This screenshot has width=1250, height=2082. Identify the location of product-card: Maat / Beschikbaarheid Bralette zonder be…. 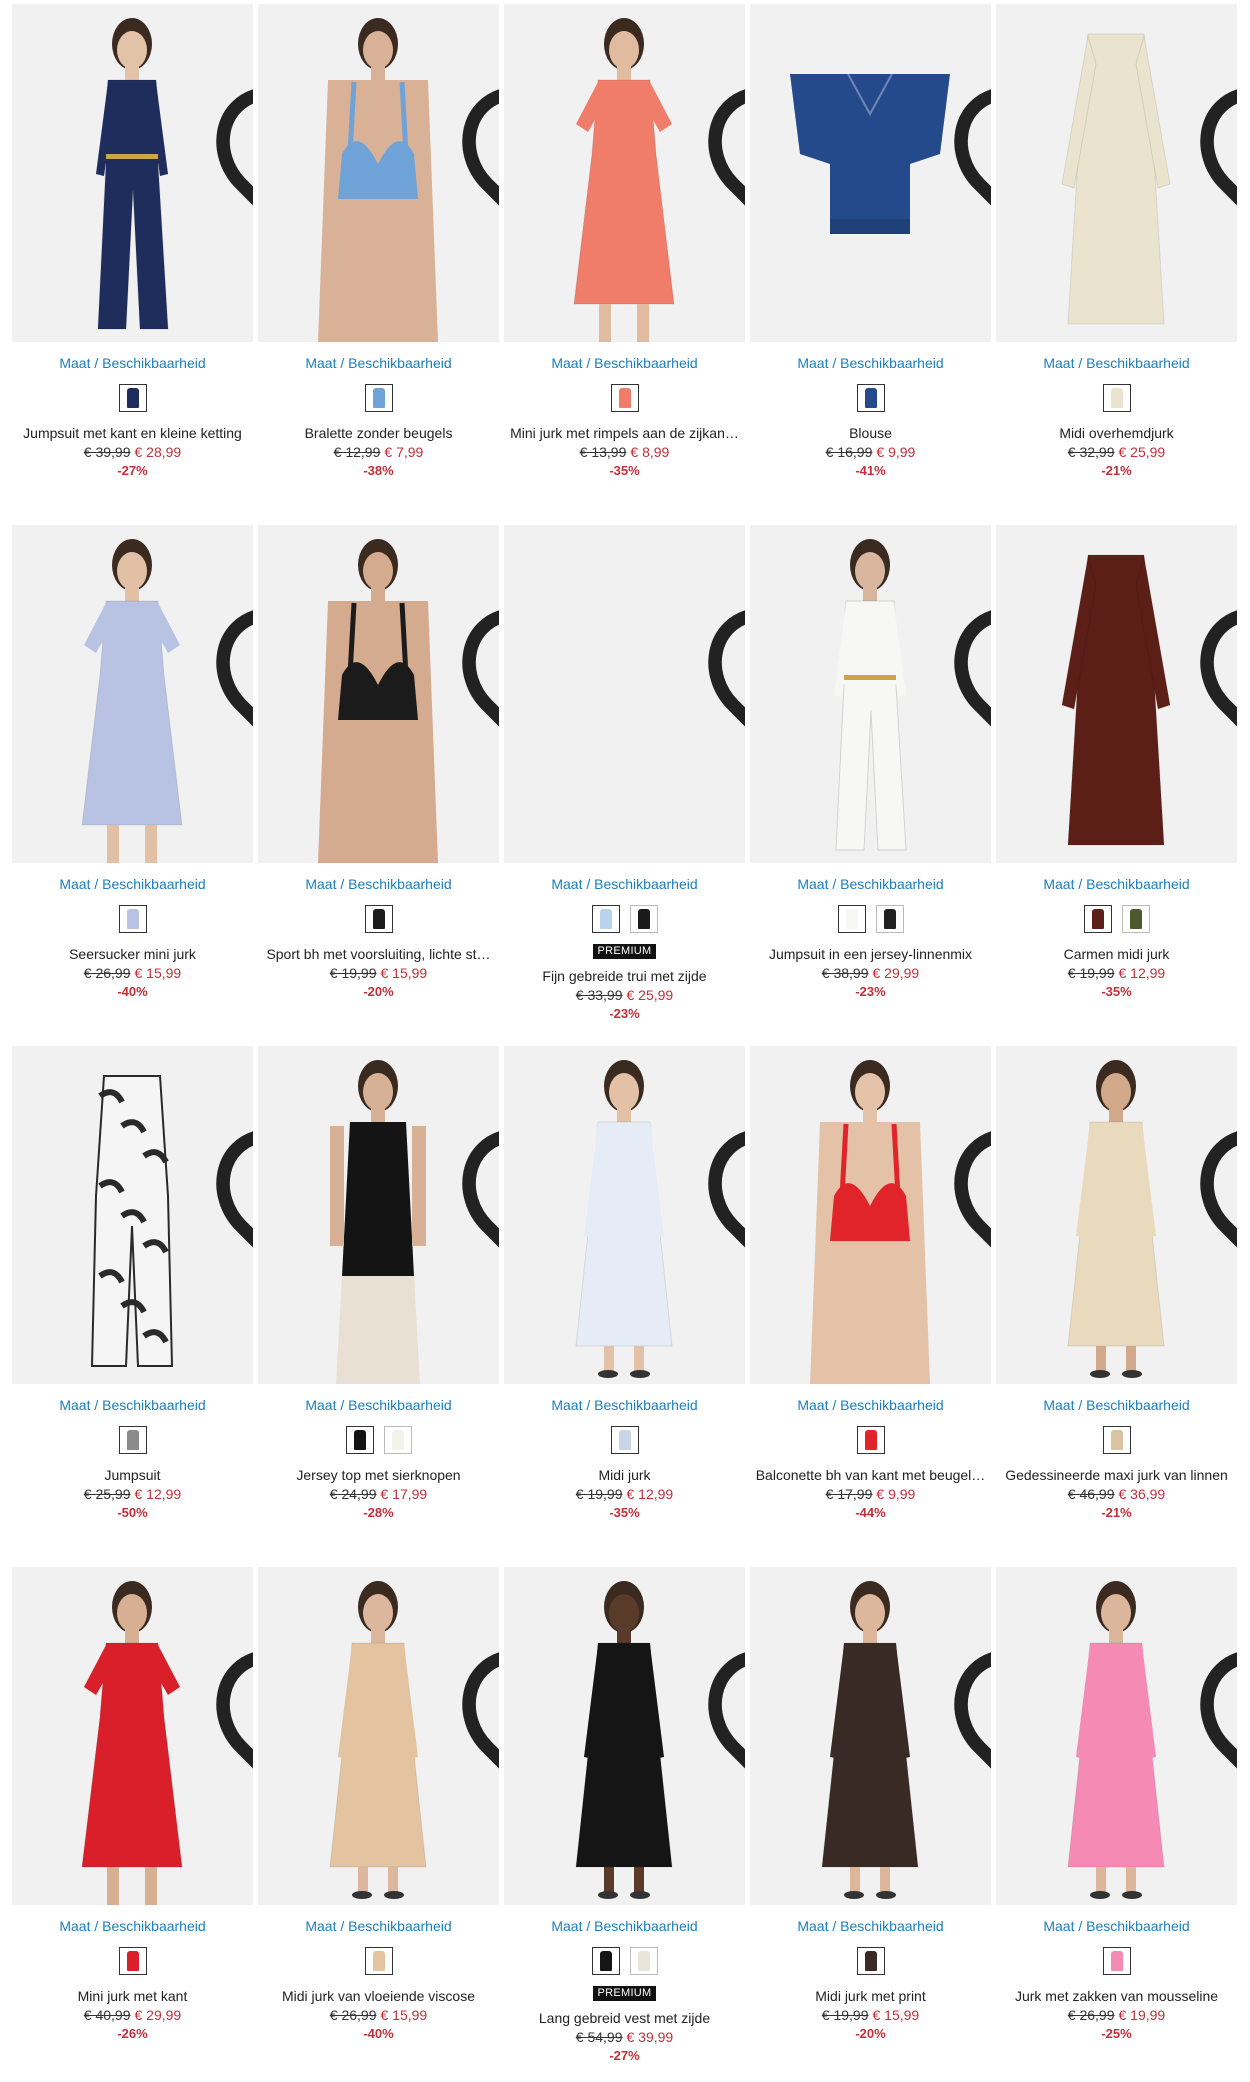
(378, 241).